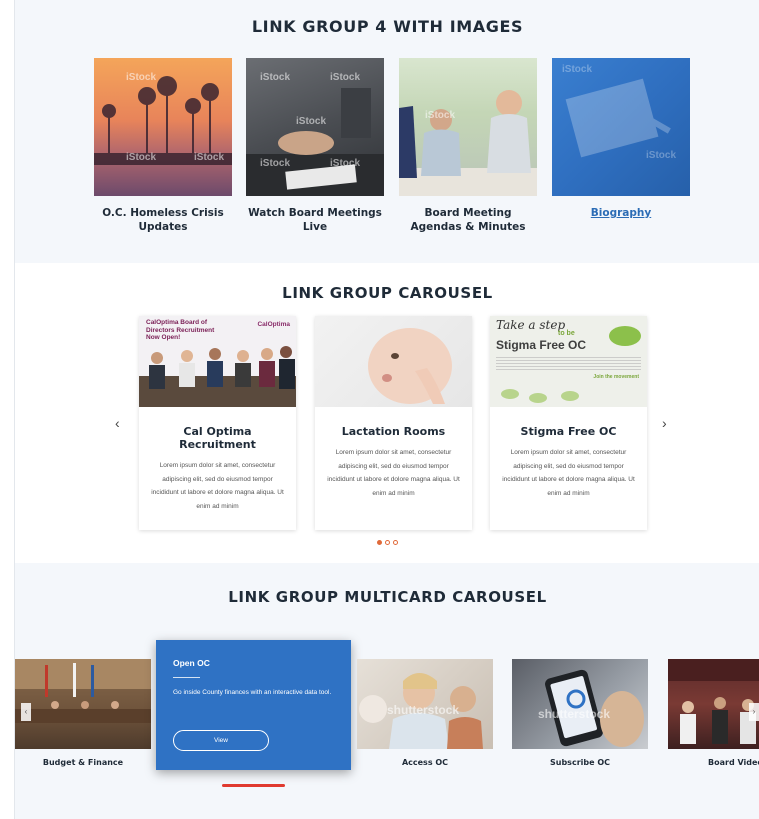 The width and height of the screenshot is (759, 819). What do you see at coordinates (83, 704) in the screenshot?
I see `board-chamber-image` at bounding box center [83, 704].